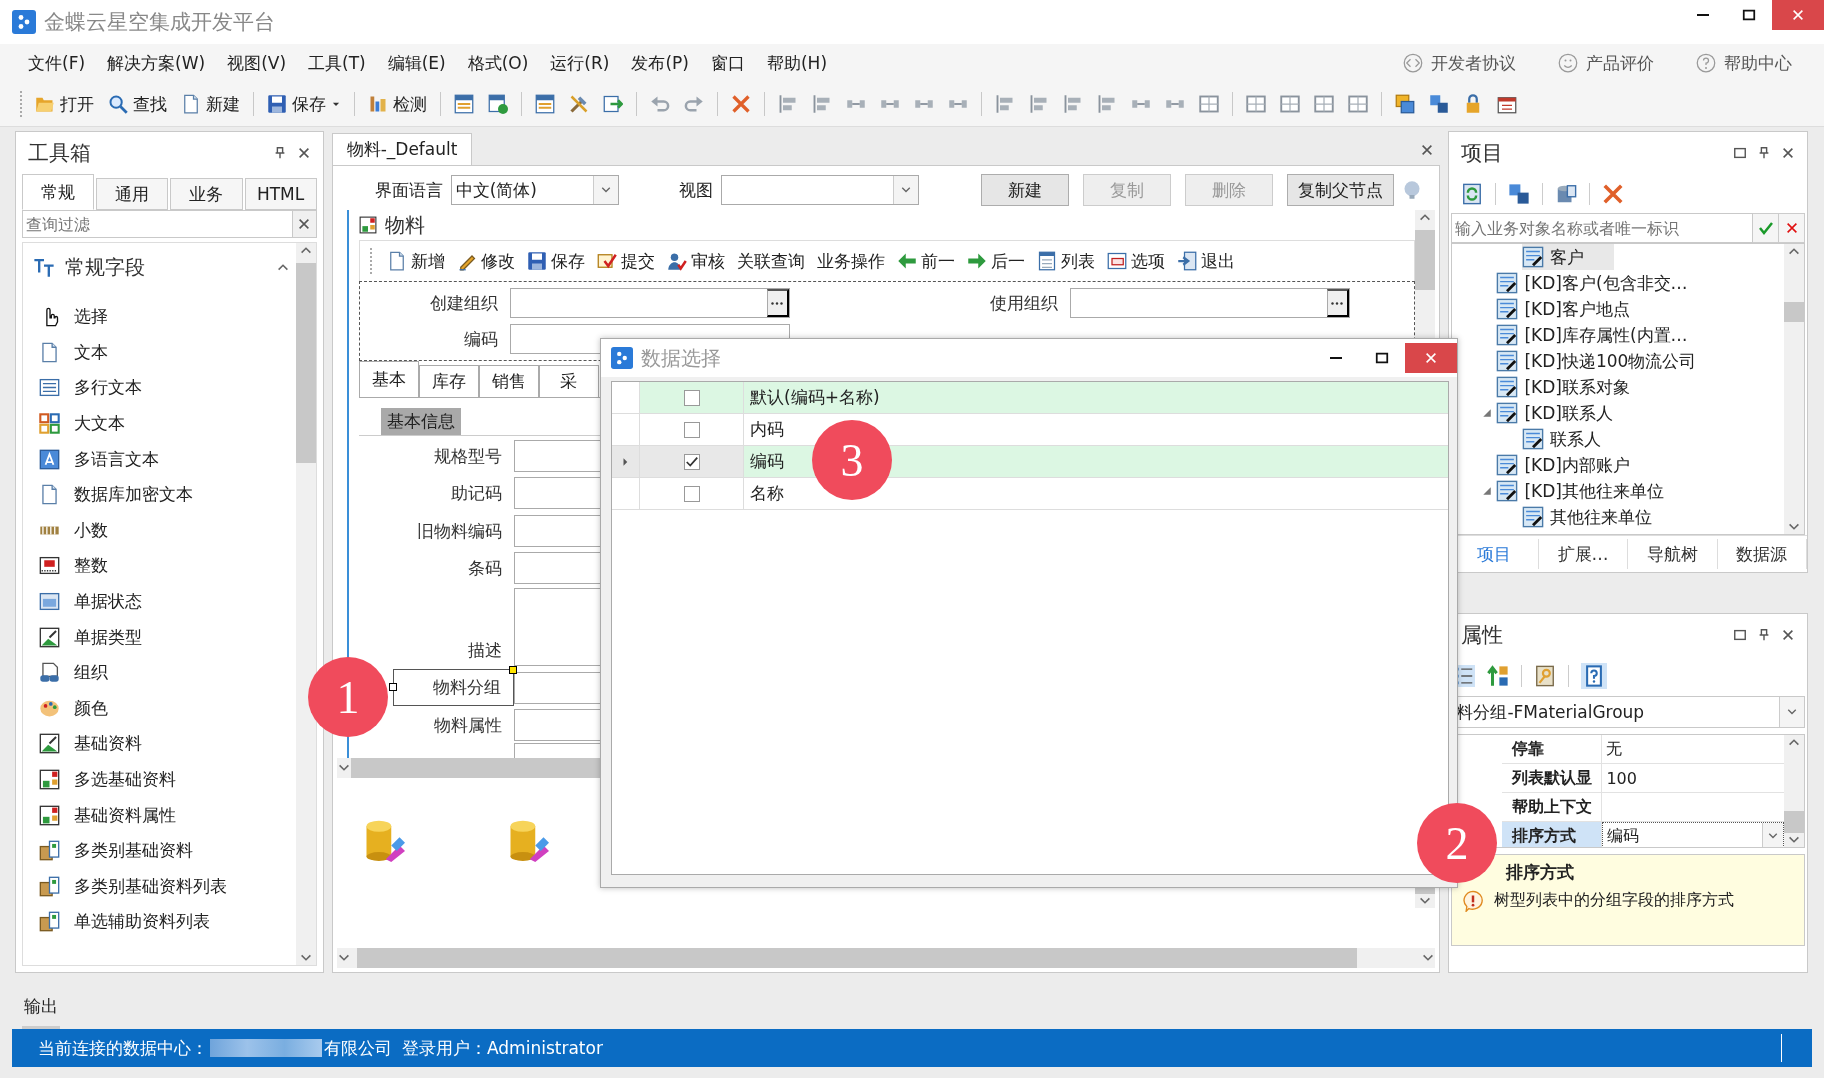 The height and width of the screenshot is (1078, 1824). I want to click on status-text: 登录用户：Administrator, so click(502, 1048).